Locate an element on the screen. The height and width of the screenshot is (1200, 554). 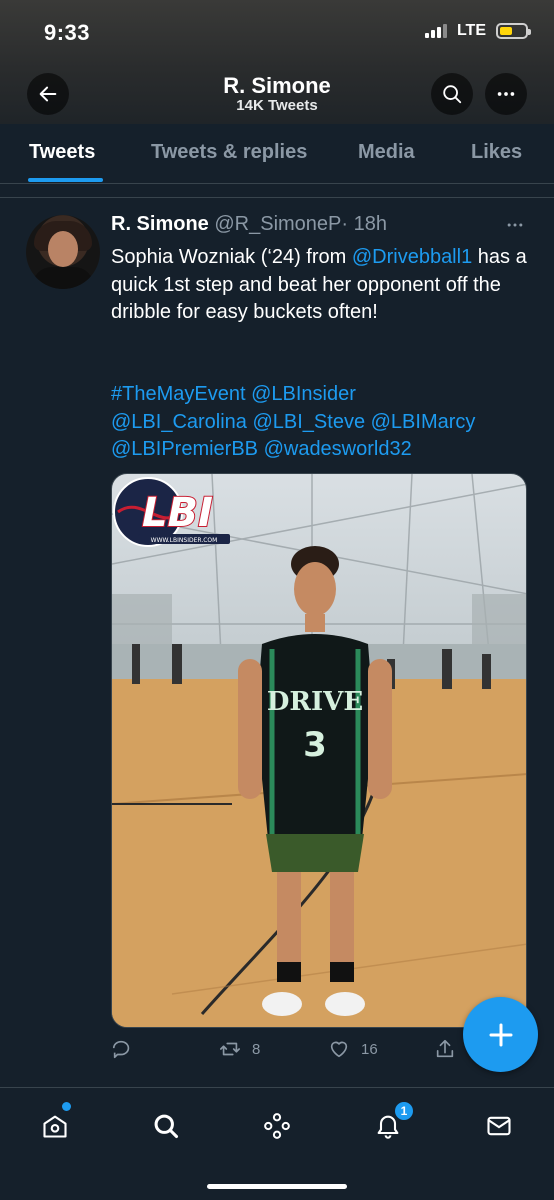
tab-likes: Likes is located at coordinates (496, 152).